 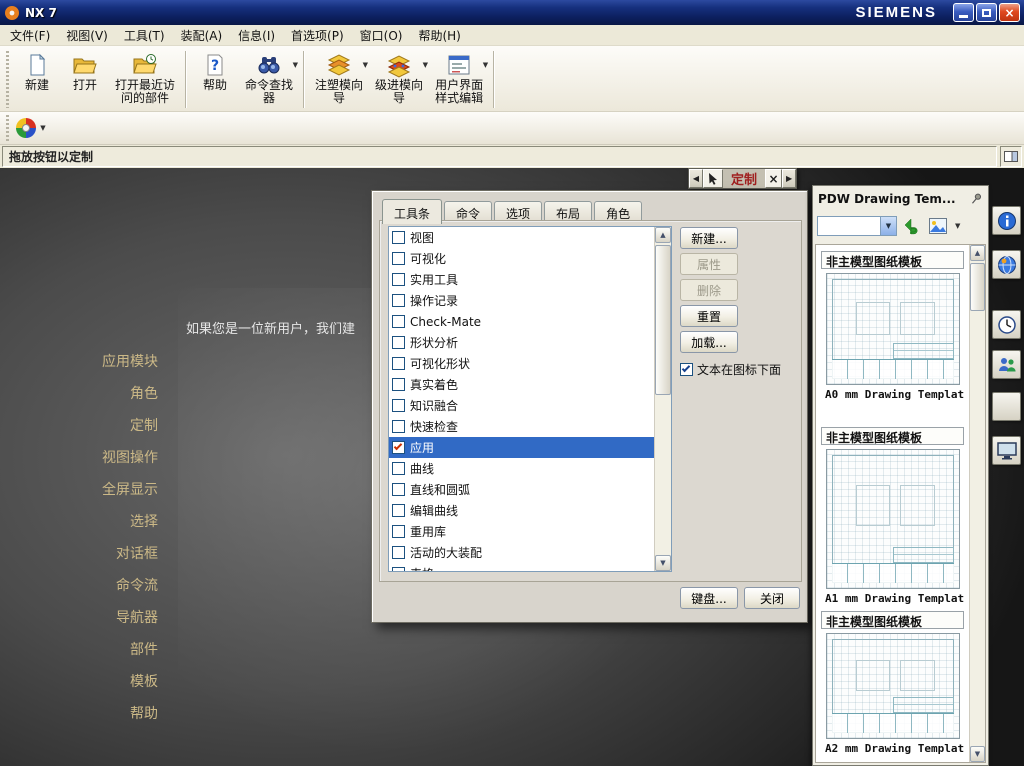 I want to click on preview-button, so click(x=938, y=226).